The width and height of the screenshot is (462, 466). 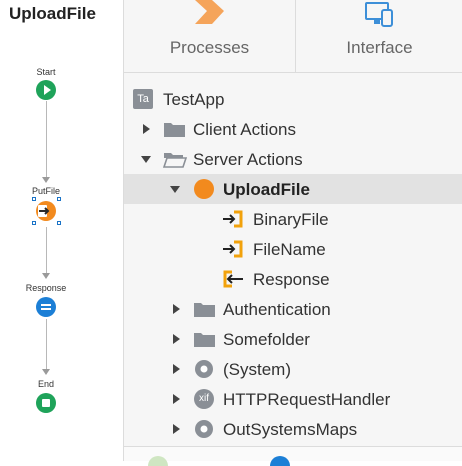 What do you see at coordinates (46, 140) in the screenshot?
I see `connector-start-putfile` at bounding box center [46, 140].